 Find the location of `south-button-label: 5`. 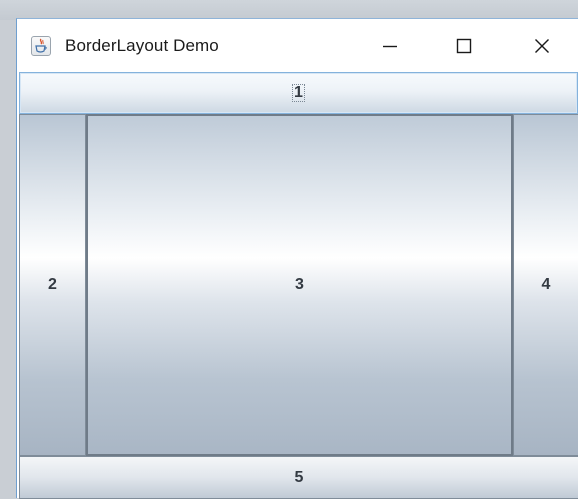

south-button-label: 5 is located at coordinates (299, 477).